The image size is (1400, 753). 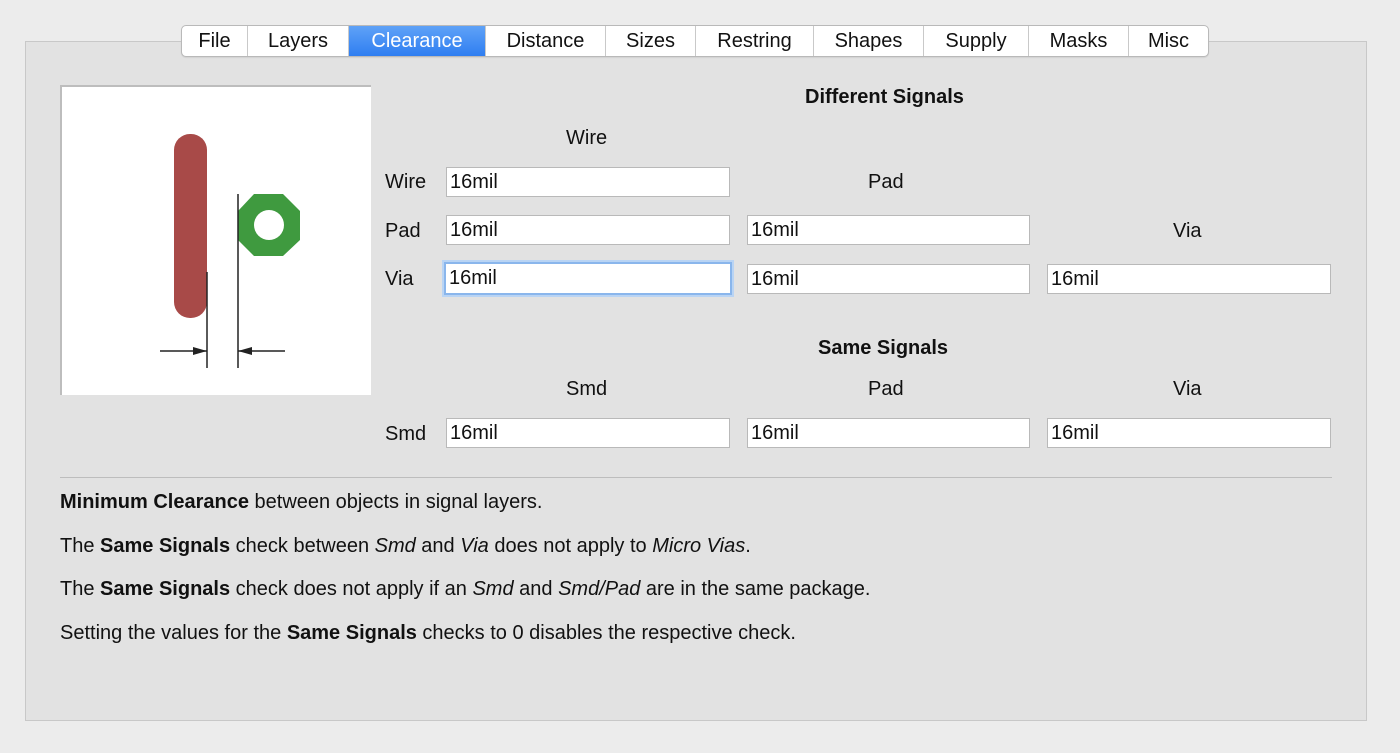 I want to click on col-label-same-pad: Pad, so click(x=886, y=389).